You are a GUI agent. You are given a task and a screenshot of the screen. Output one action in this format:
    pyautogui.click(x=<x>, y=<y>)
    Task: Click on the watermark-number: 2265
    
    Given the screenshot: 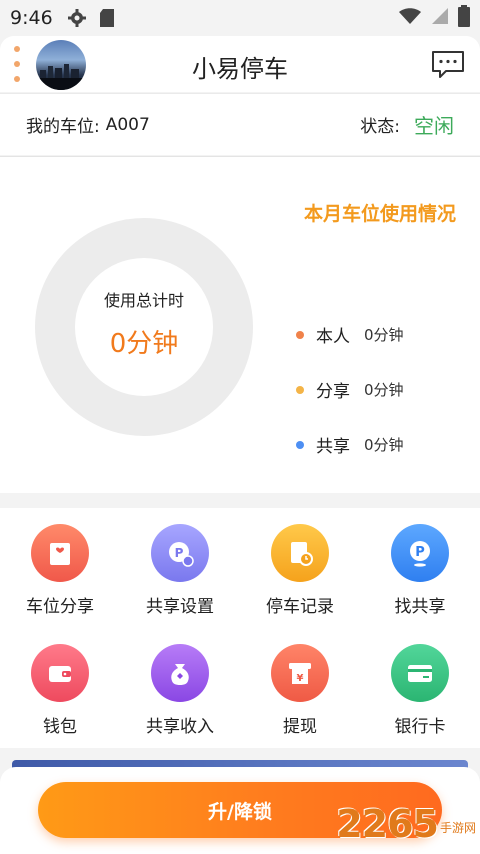 What is the action you would take?
    pyautogui.click(x=387, y=824)
    